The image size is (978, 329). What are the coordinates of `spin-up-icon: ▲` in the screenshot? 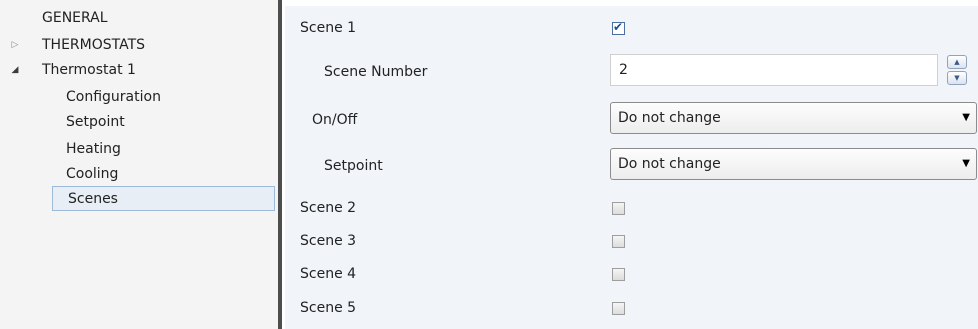 It's located at (957, 62).